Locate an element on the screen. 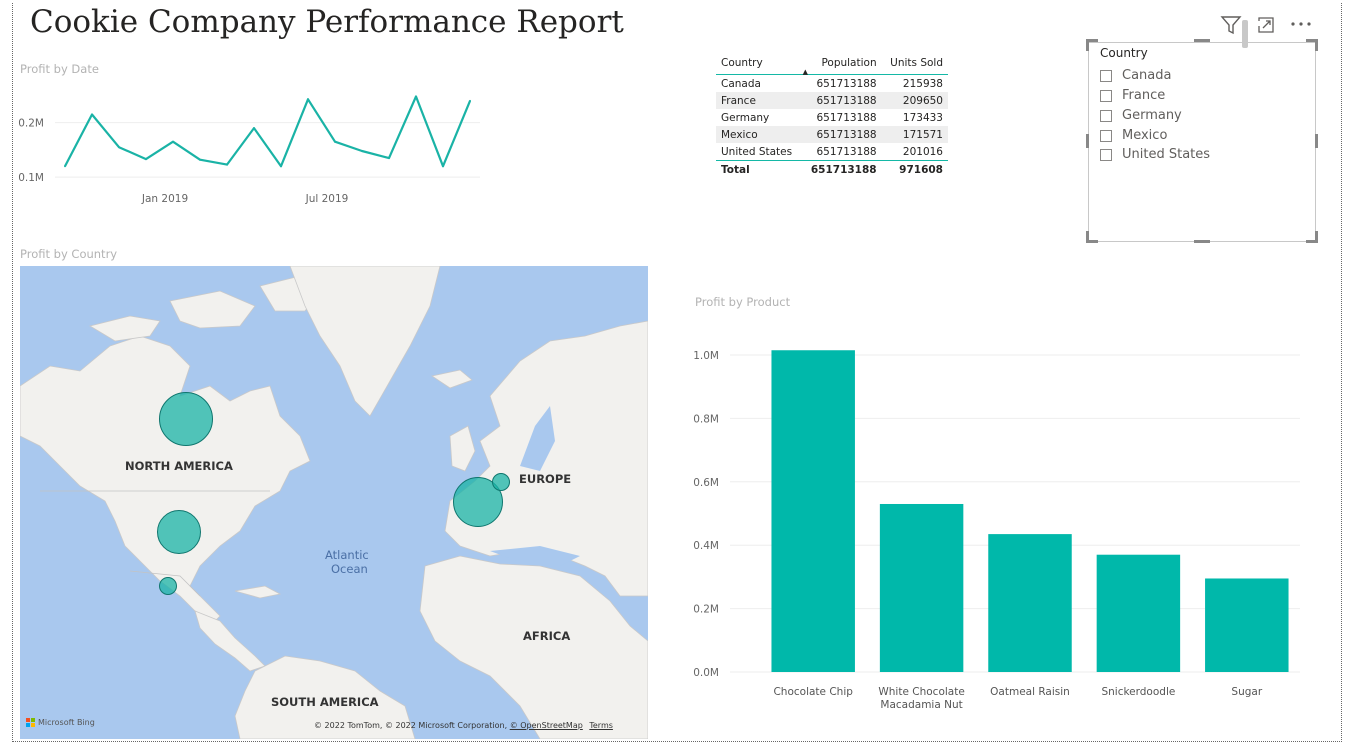 Image resolution: width=1348 pixels, height=748 pixels. profit-line-series is located at coordinates (268, 131).